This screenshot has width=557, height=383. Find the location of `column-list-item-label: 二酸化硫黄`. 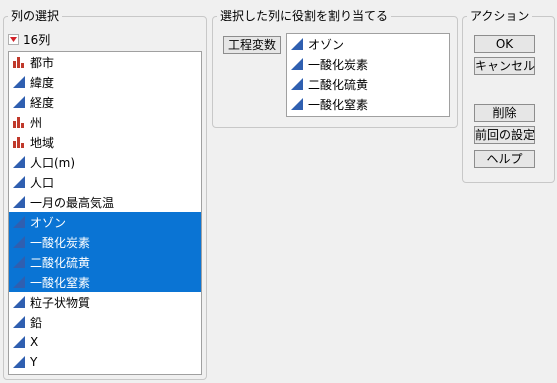

column-list-item-label: 二酸化硫黄 is located at coordinates (60, 262).